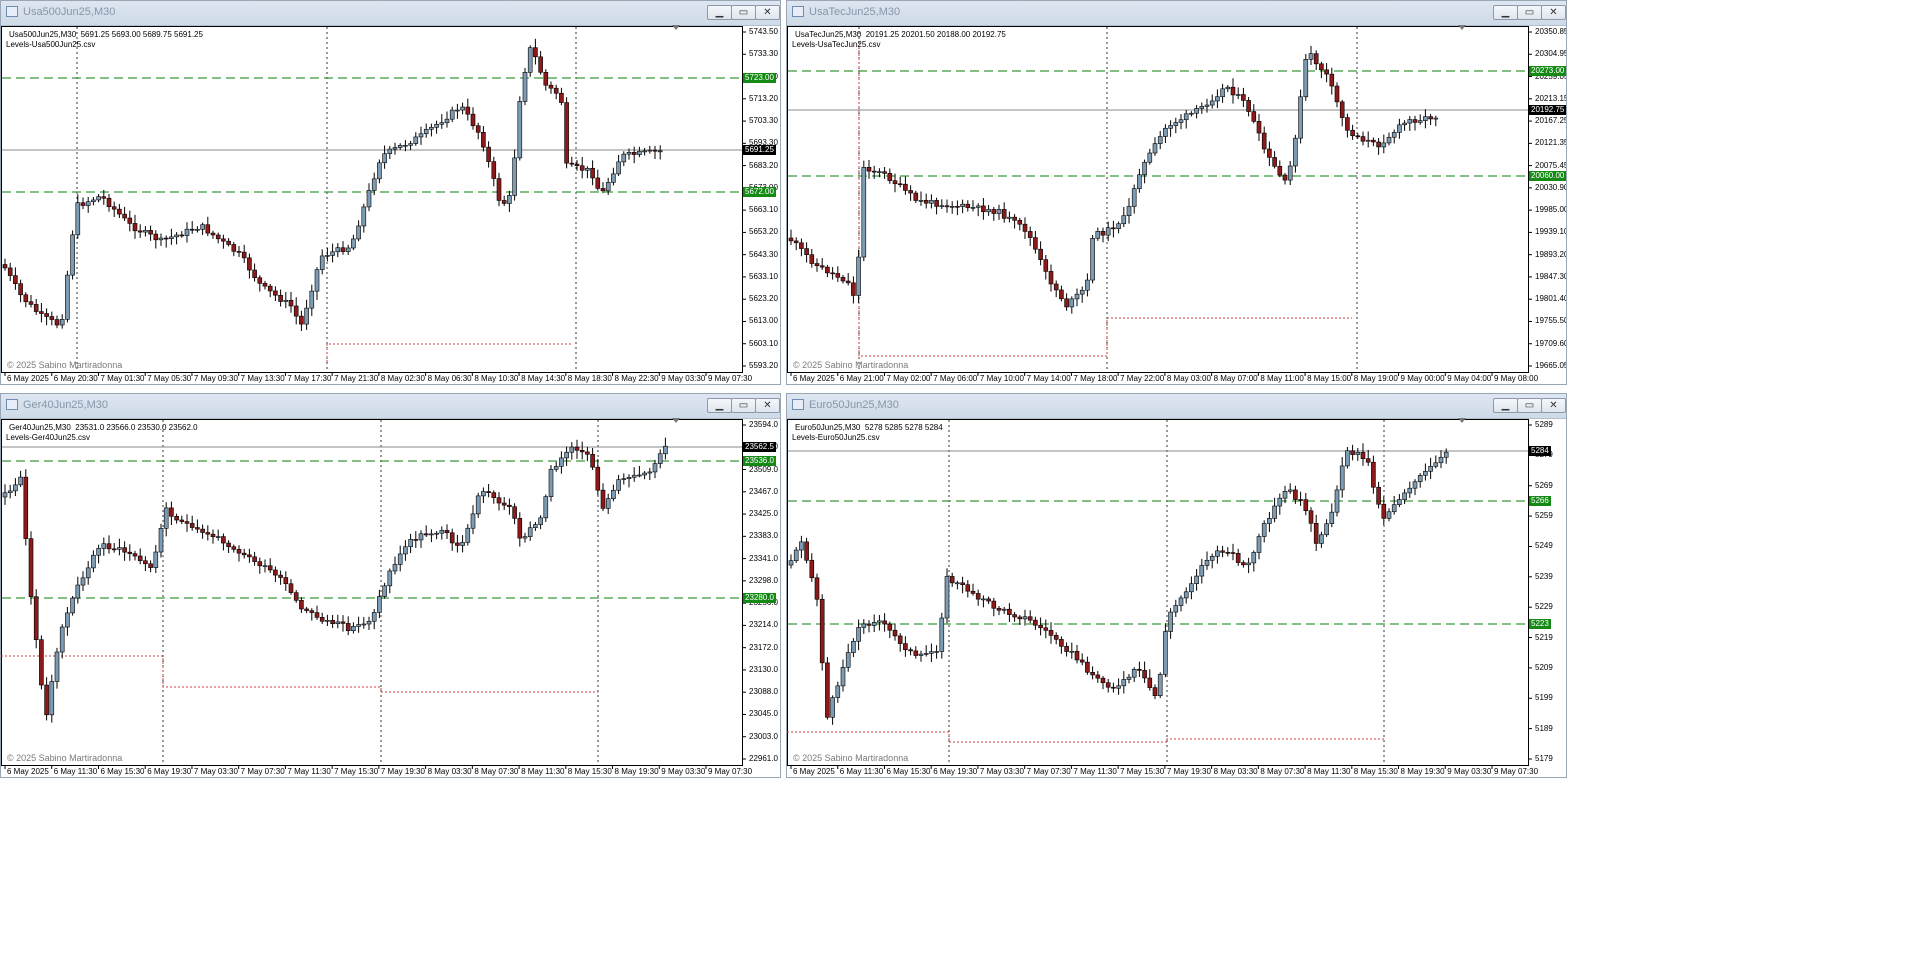 The width and height of the screenshot is (1920, 955). I want to click on time-tick-label: 7 May 13:30, so click(262, 378).